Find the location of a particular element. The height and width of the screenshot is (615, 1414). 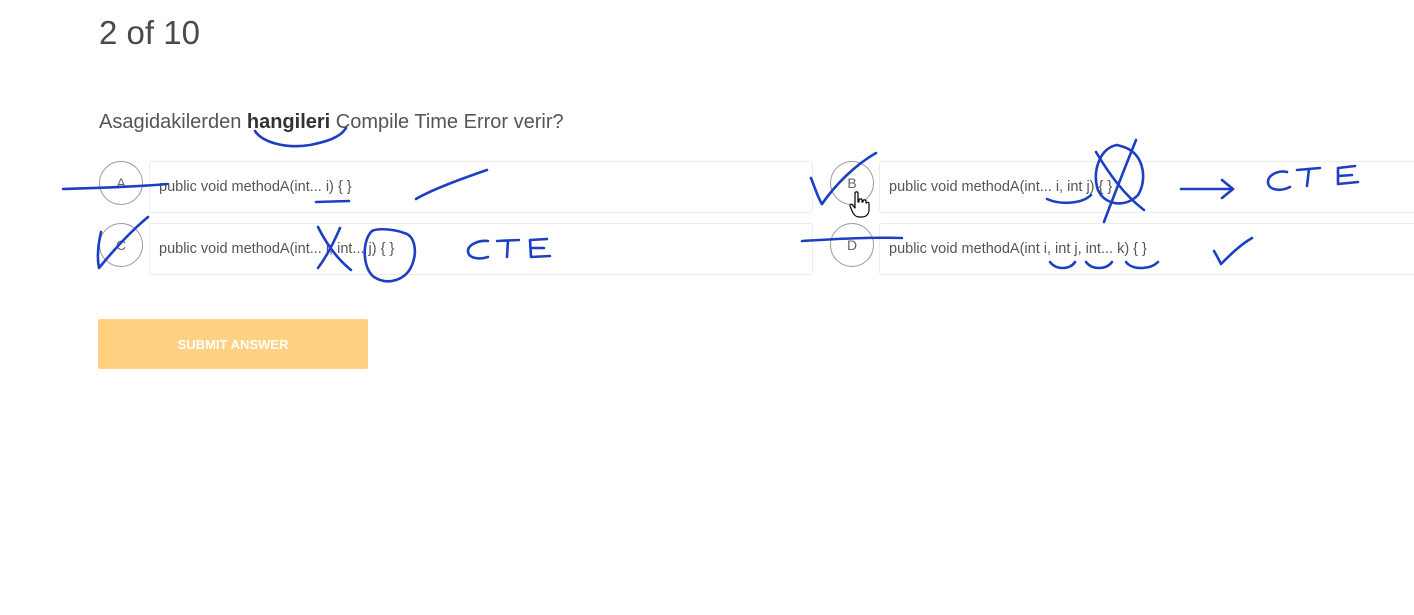

option-c-radio: C is located at coordinates (121, 245).